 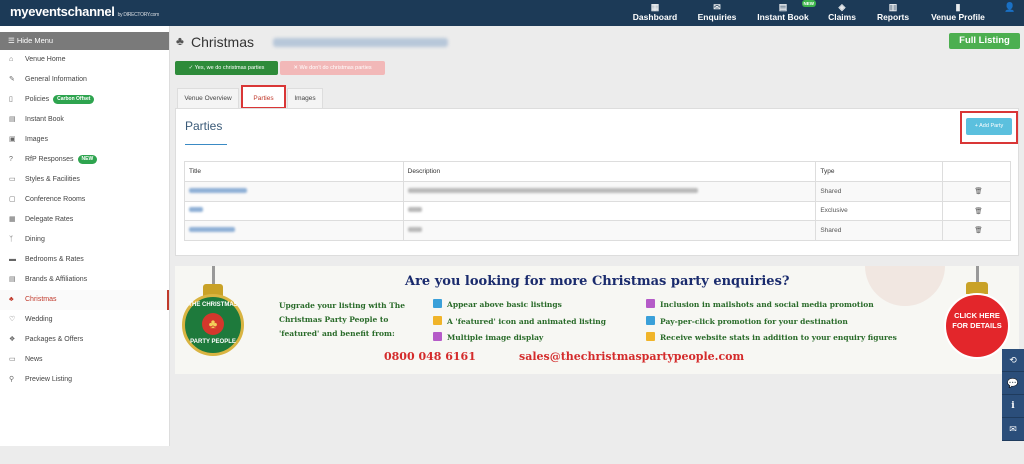 I want to click on click-here-button: CLICK HERE FOR DETAILS, so click(x=977, y=326).